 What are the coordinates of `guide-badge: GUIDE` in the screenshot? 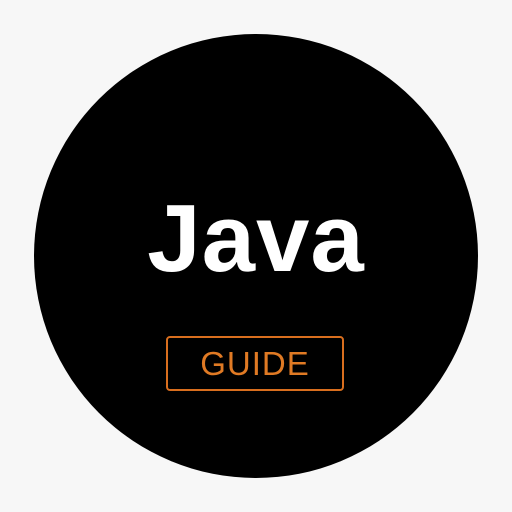 It's located at (255, 363).